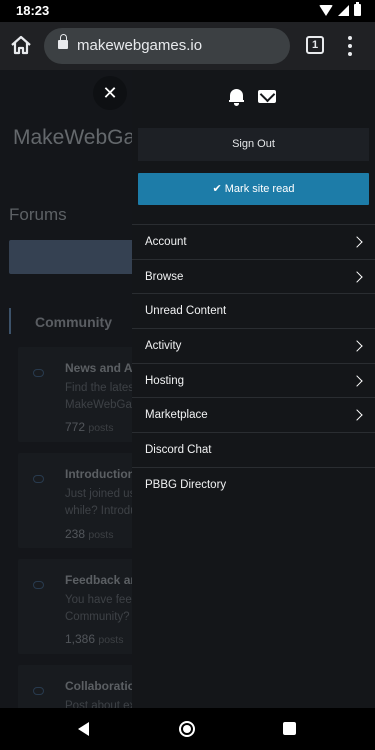 The image size is (375, 750). What do you see at coordinates (253, 450) in the screenshot?
I see `menu-item-discord-chat: Discord Chat` at bounding box center [253, 450].